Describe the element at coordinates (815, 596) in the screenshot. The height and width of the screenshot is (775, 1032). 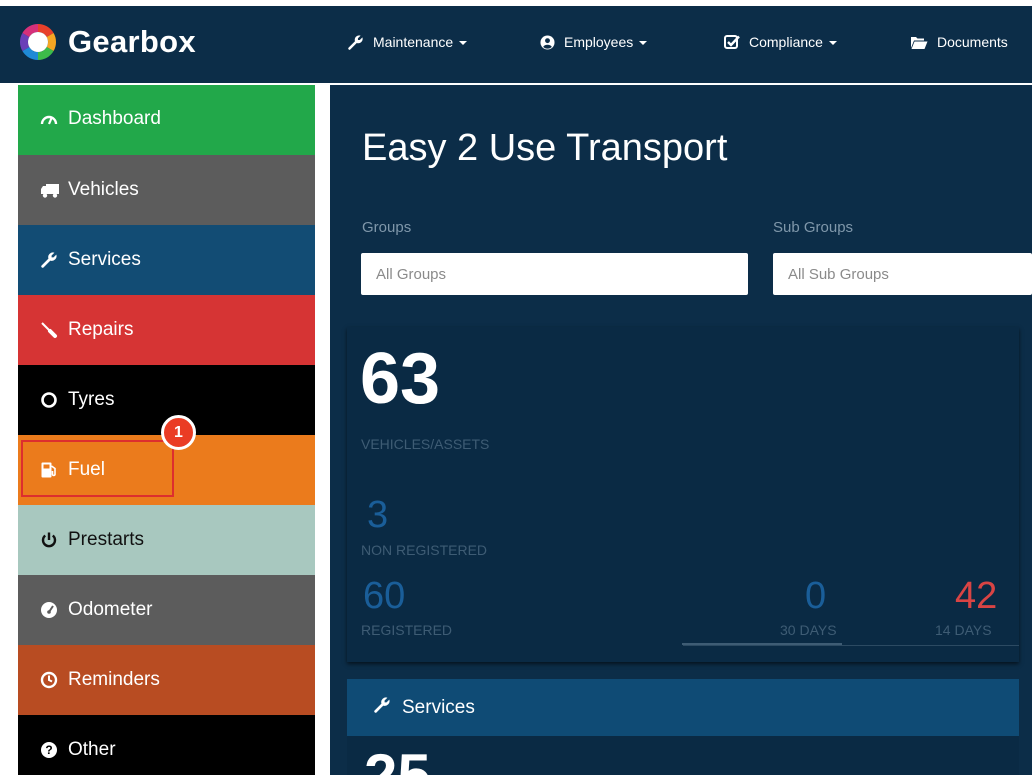
I see `expiring-30-days-count: 0` at that location.